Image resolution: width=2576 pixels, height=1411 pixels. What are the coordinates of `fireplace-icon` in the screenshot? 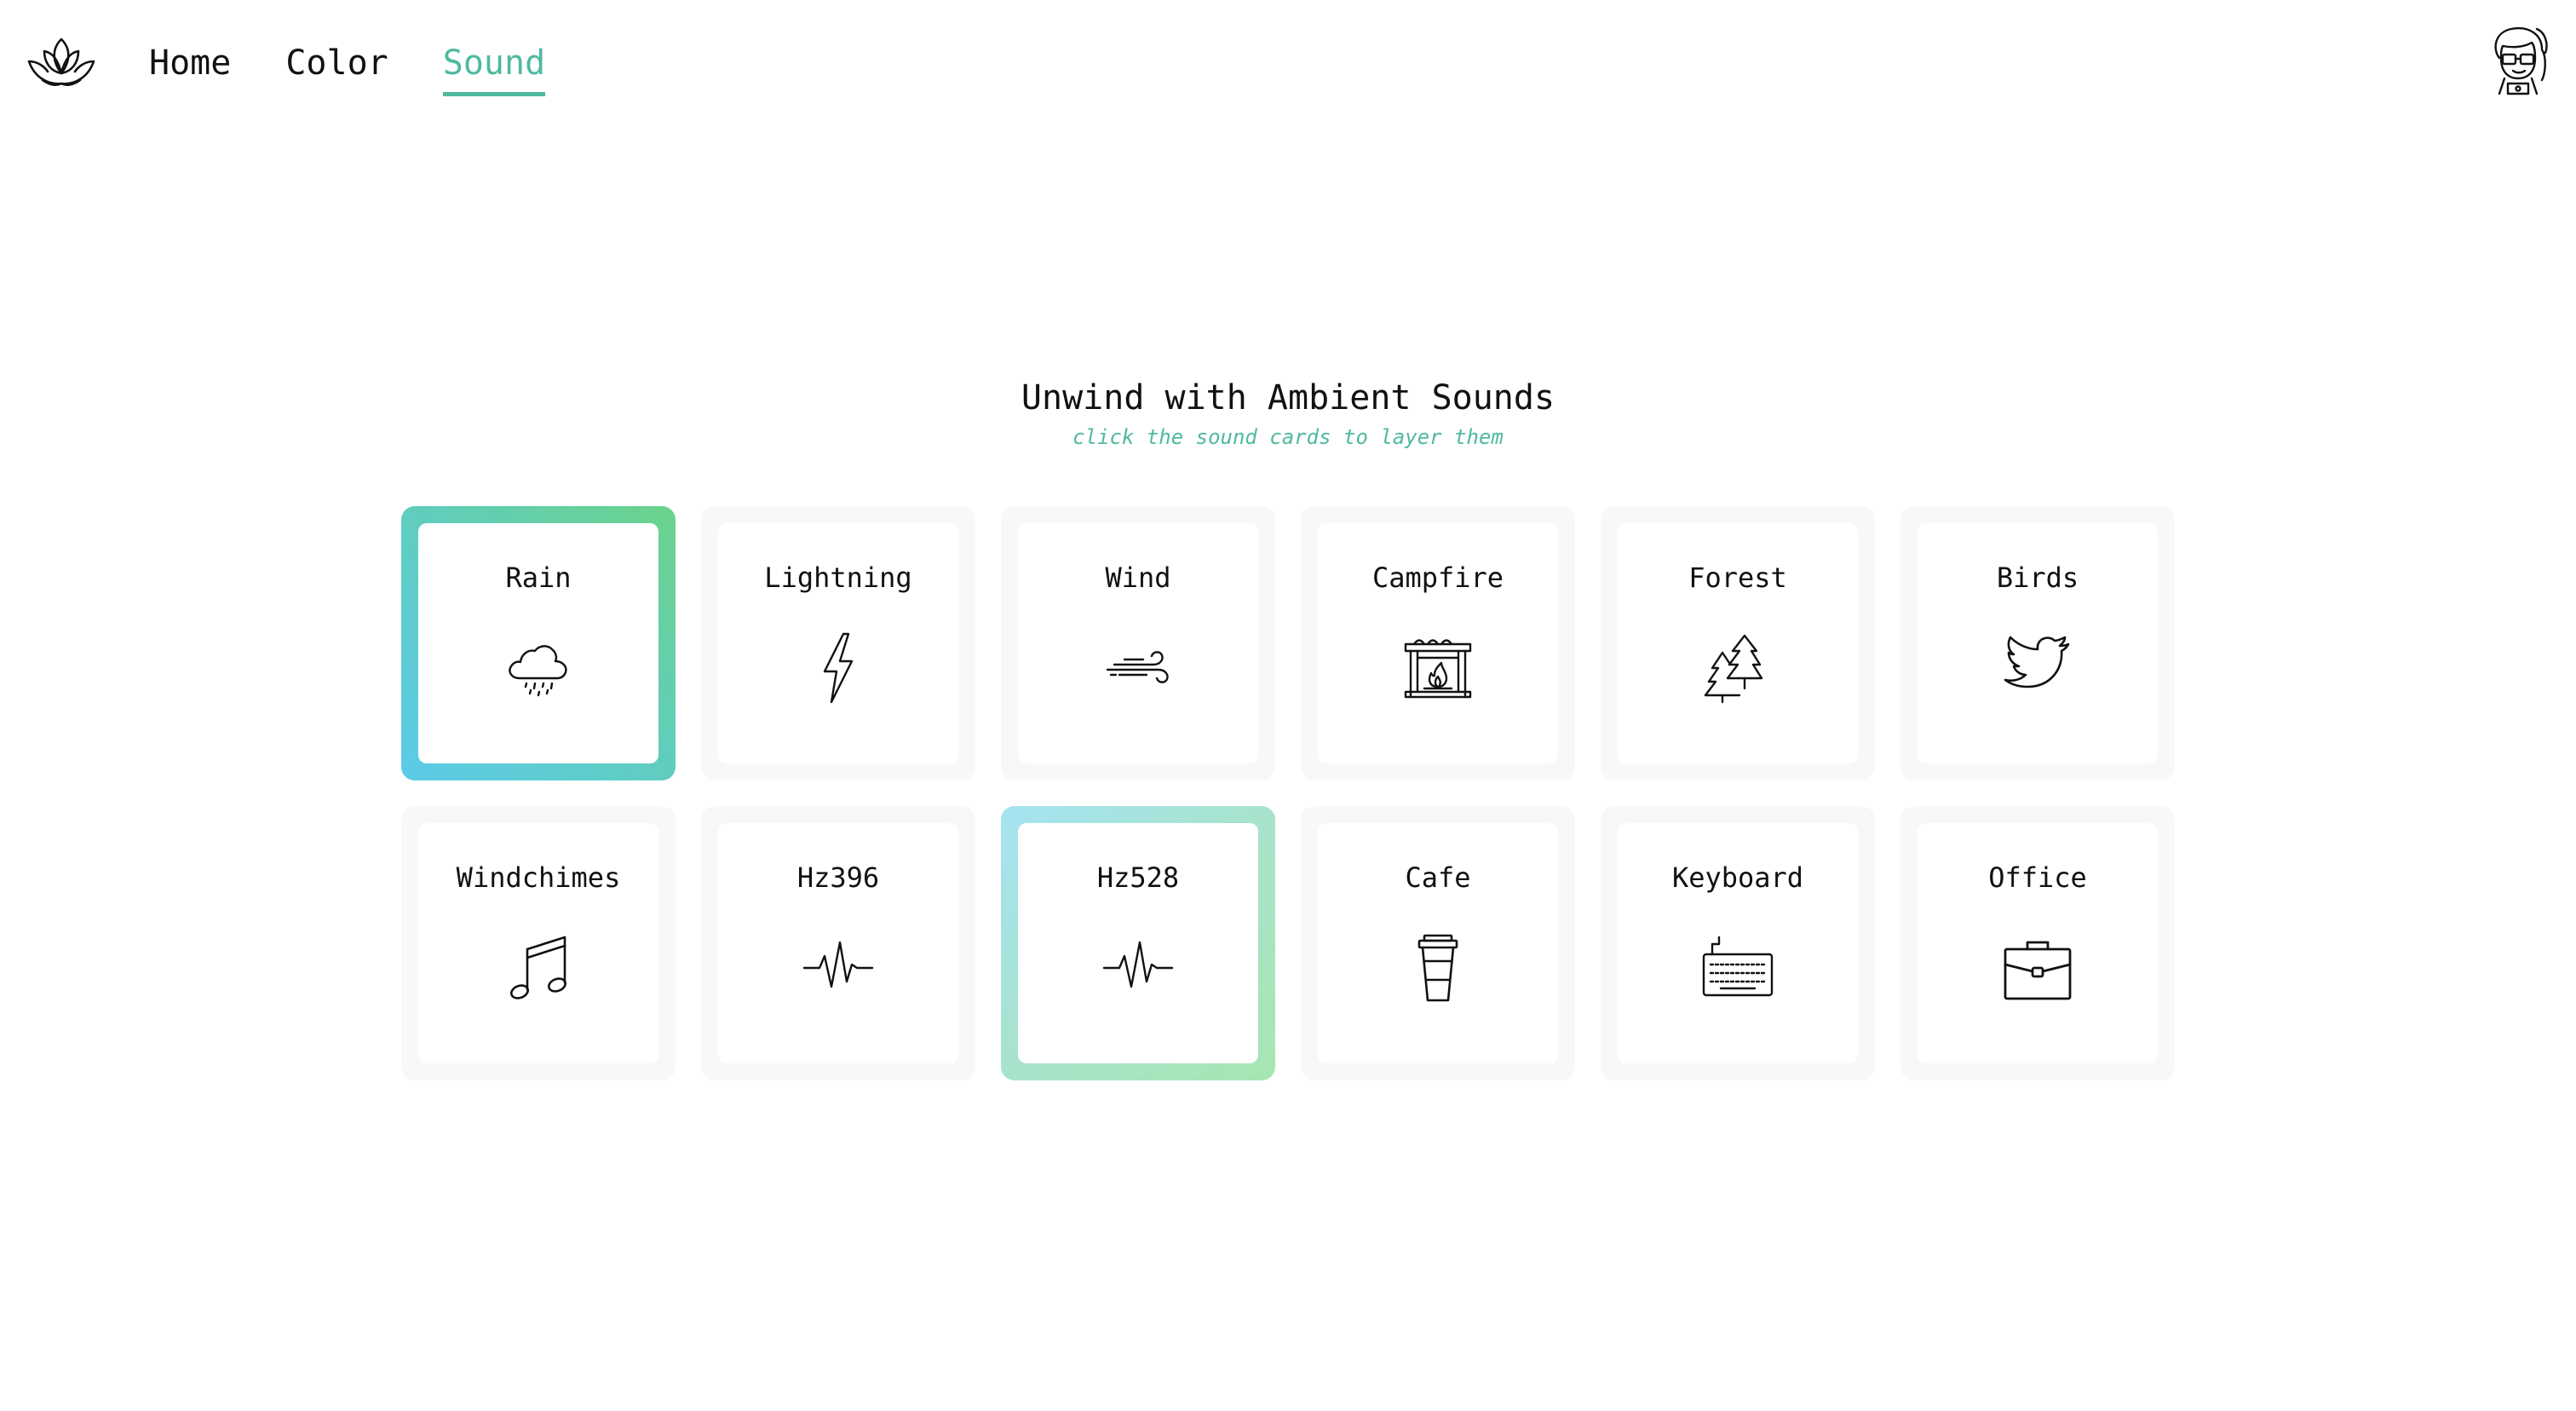 It's located at (1438, 668).